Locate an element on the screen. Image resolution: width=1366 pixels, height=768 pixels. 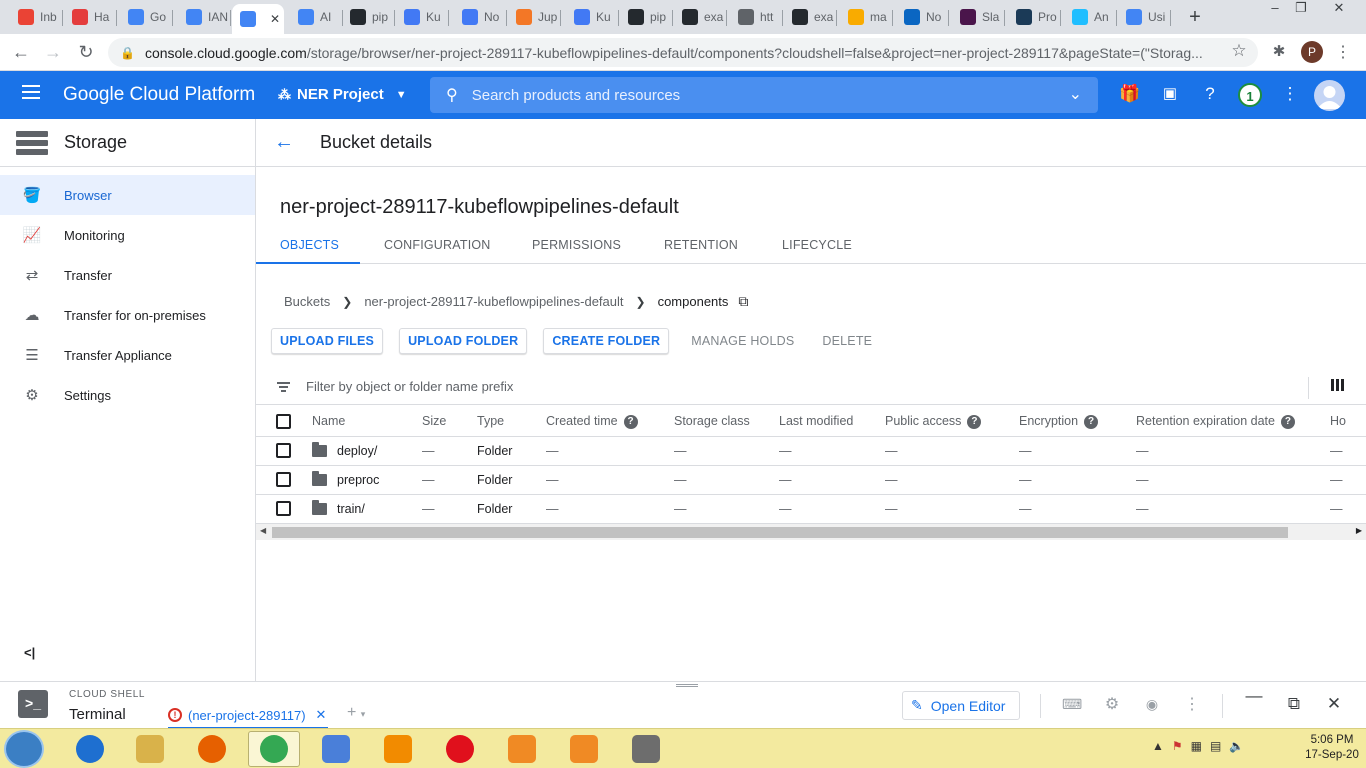
browser-tab: IAN is located at coordinates (203, 17).